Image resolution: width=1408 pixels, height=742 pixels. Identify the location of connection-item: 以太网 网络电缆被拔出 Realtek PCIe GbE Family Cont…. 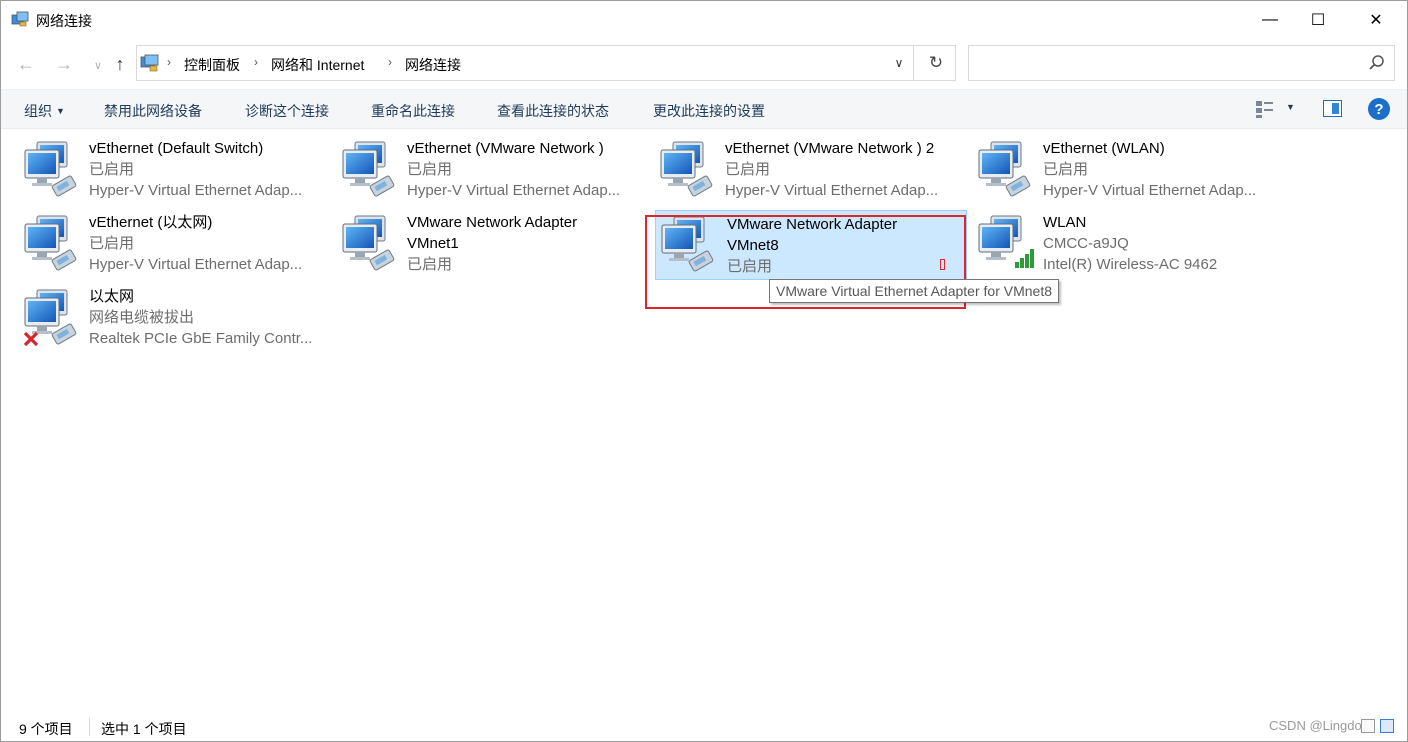
(175, 319).